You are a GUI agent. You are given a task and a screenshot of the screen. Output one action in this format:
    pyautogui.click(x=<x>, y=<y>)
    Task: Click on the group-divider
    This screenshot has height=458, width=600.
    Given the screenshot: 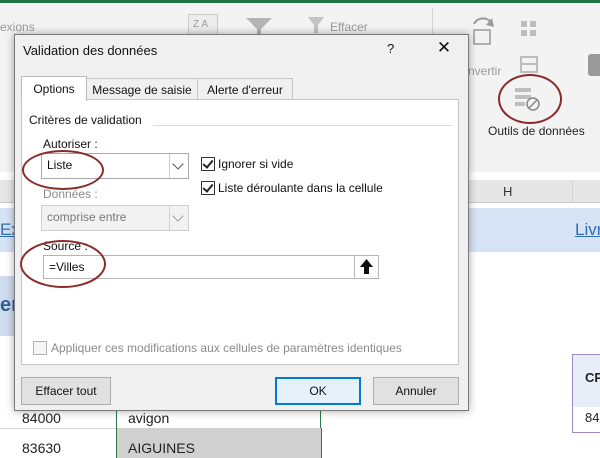 What is the action you would take?
    pyautogui.click(x=303, y=125)
    